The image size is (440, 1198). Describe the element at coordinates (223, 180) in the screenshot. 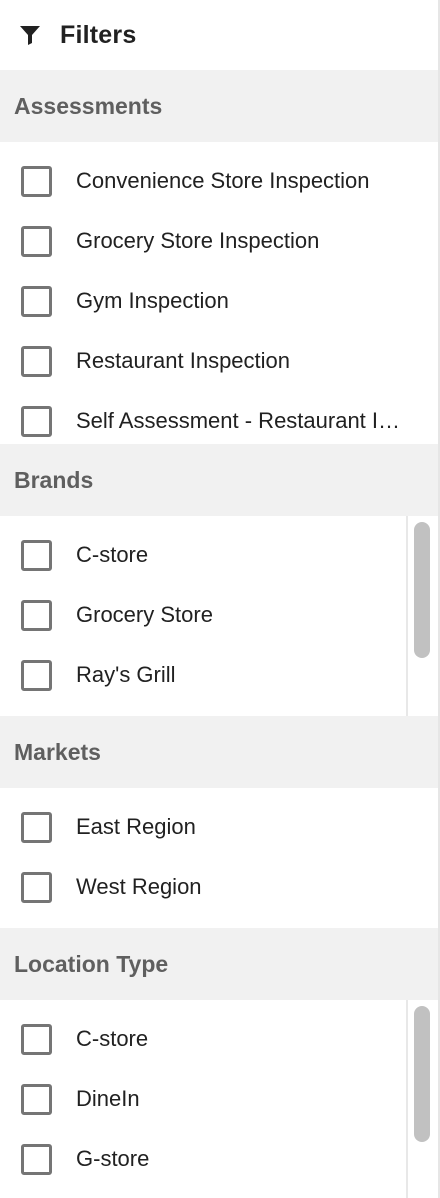

I see `option-label: Convenience Store Inspection` at that location.